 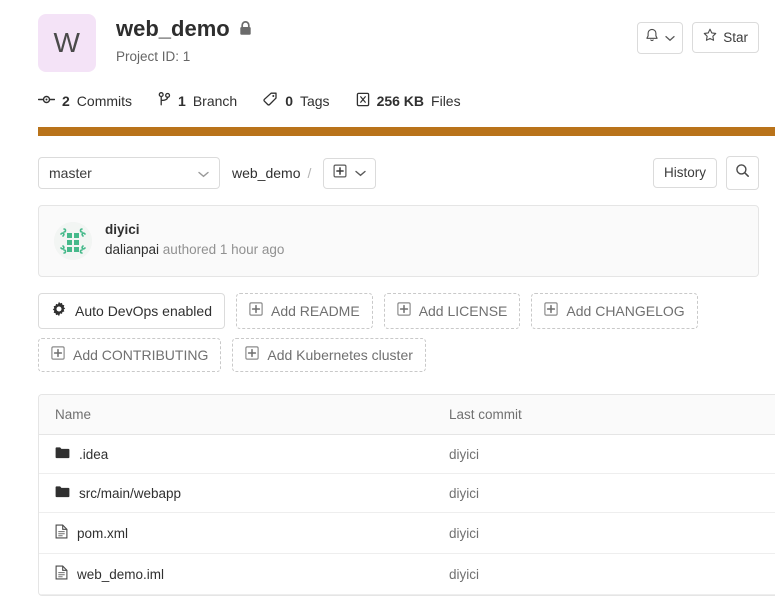 I want to click on project-id-label: Project ID: 1, so click(x=153, y=57).